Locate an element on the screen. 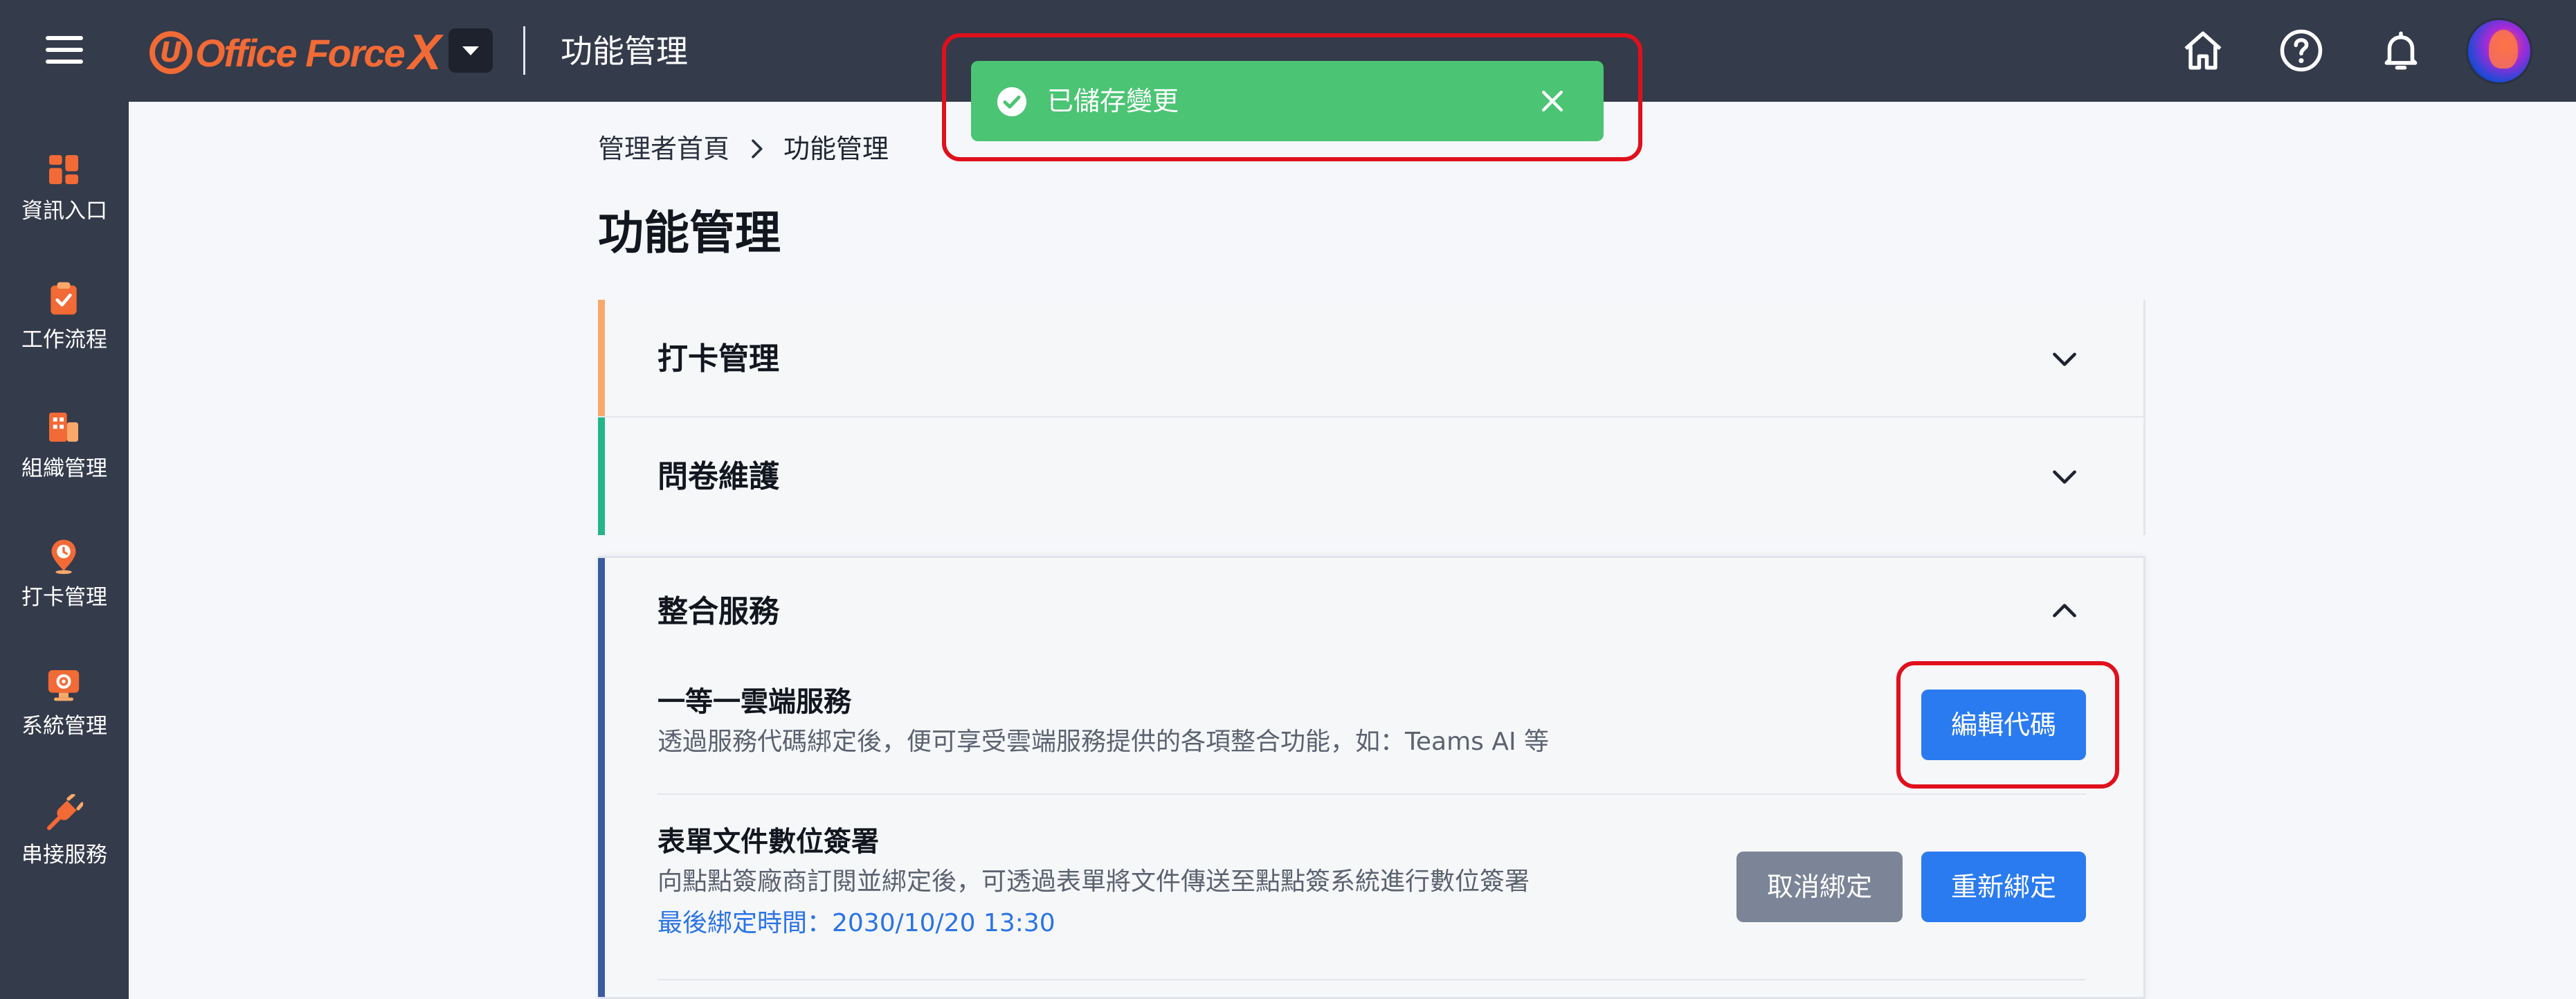 The image size is (2576, 999). logo-x: X is located at coordinates (425, 52).